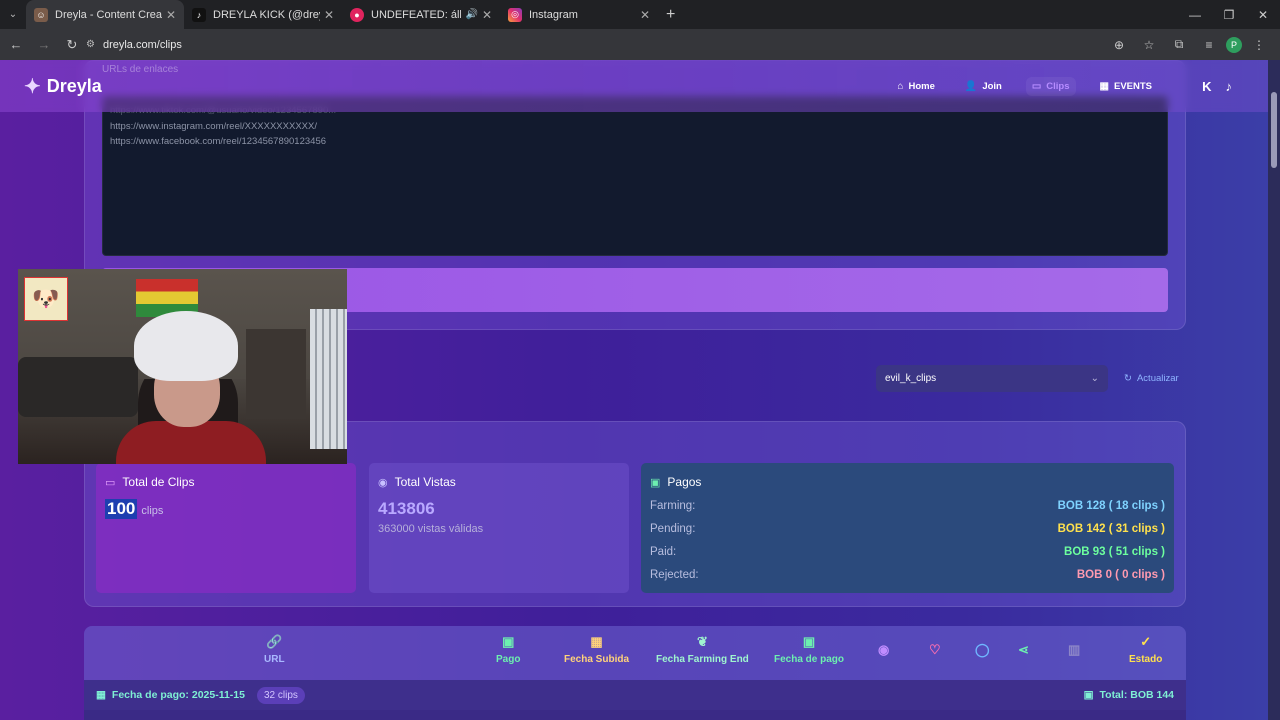  Describe the element at coordinates (274, 649) in the screenshot. I see `column-url: 🔗 URL` at that location.